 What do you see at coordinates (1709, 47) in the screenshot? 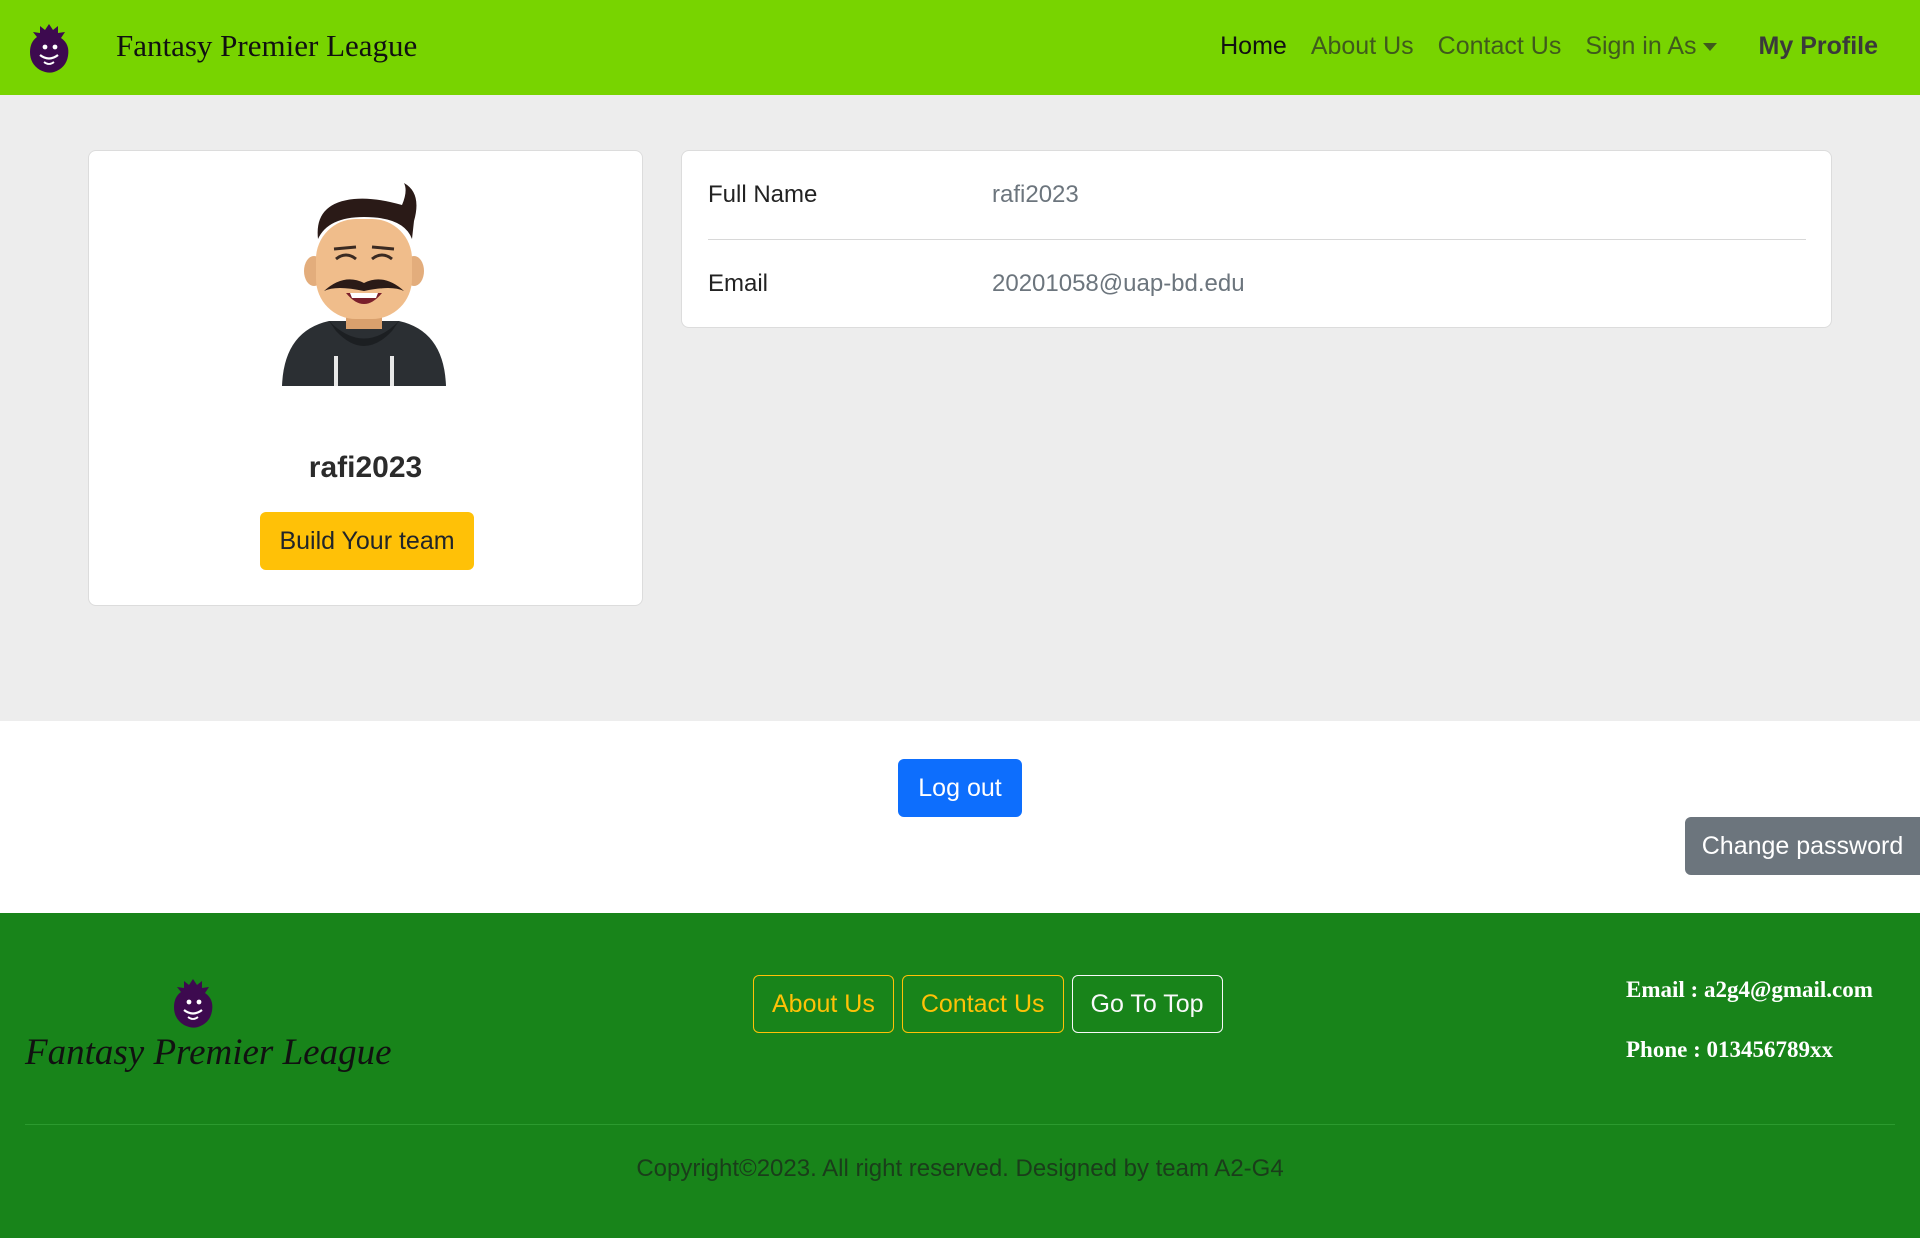
I see `caret-down-icon` at bounding box center [1709, 47].